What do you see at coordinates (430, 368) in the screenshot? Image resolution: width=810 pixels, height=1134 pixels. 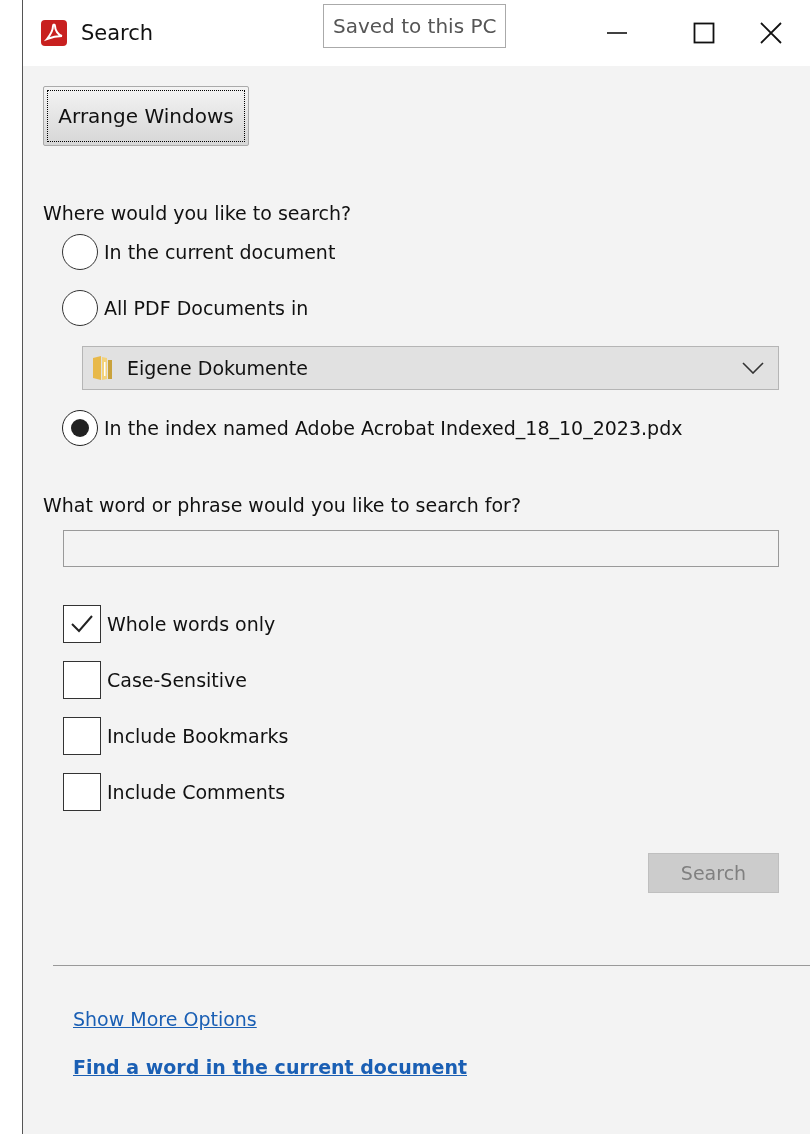 I see `folder-dropdown: Eigene Dokumente` at bounding box center [430, 368].